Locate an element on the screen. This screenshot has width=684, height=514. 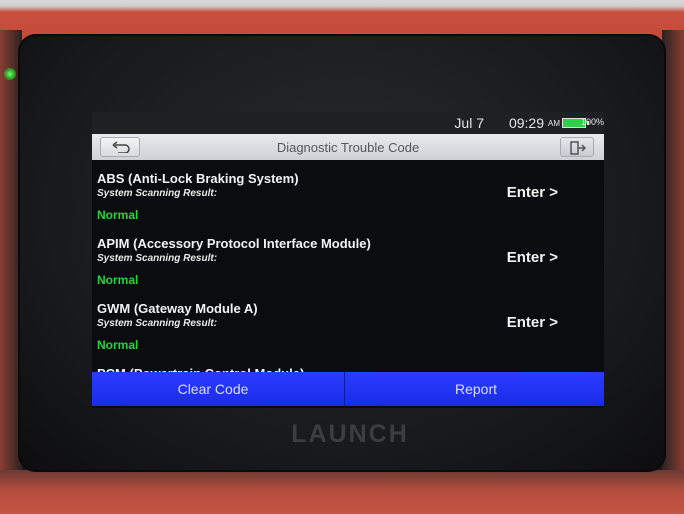
battery-percent: 100% is located at coordinates (592, 122).